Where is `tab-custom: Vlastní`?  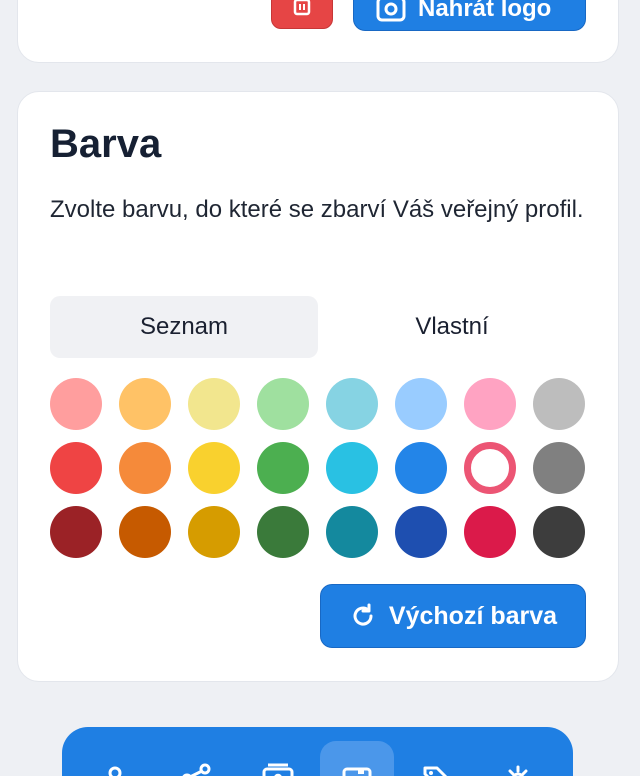
tab-custom: Vlastní is located at coordinates (452, 327).